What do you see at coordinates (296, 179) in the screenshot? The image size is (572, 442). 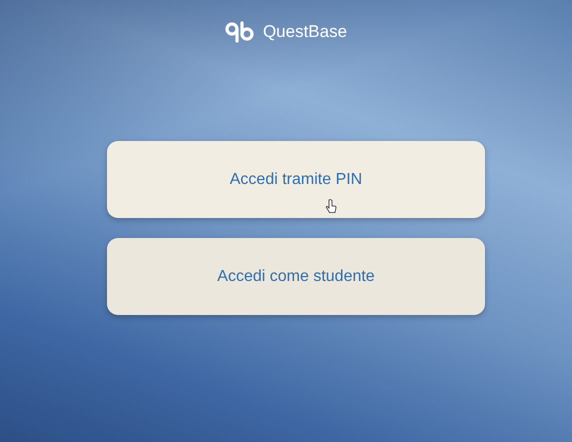 I see `login-button: Accedi tramite PIN` at bounding box center [296, 179].